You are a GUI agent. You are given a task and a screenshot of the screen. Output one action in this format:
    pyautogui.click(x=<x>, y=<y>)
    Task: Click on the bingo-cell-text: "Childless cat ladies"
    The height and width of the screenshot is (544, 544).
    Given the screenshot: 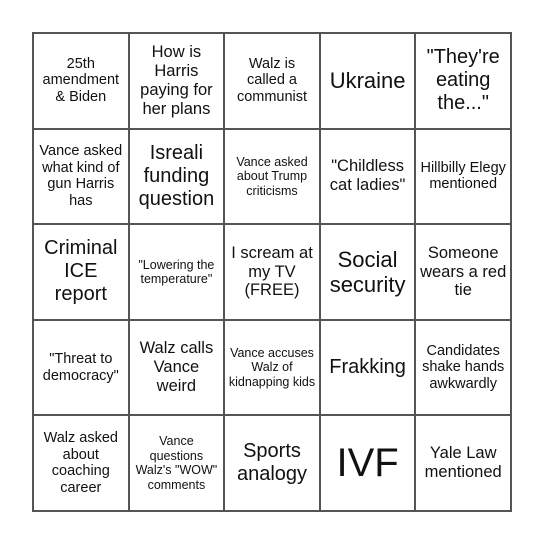 What is the action you would take?
    pyautogui.click(x=367, y=176)
    